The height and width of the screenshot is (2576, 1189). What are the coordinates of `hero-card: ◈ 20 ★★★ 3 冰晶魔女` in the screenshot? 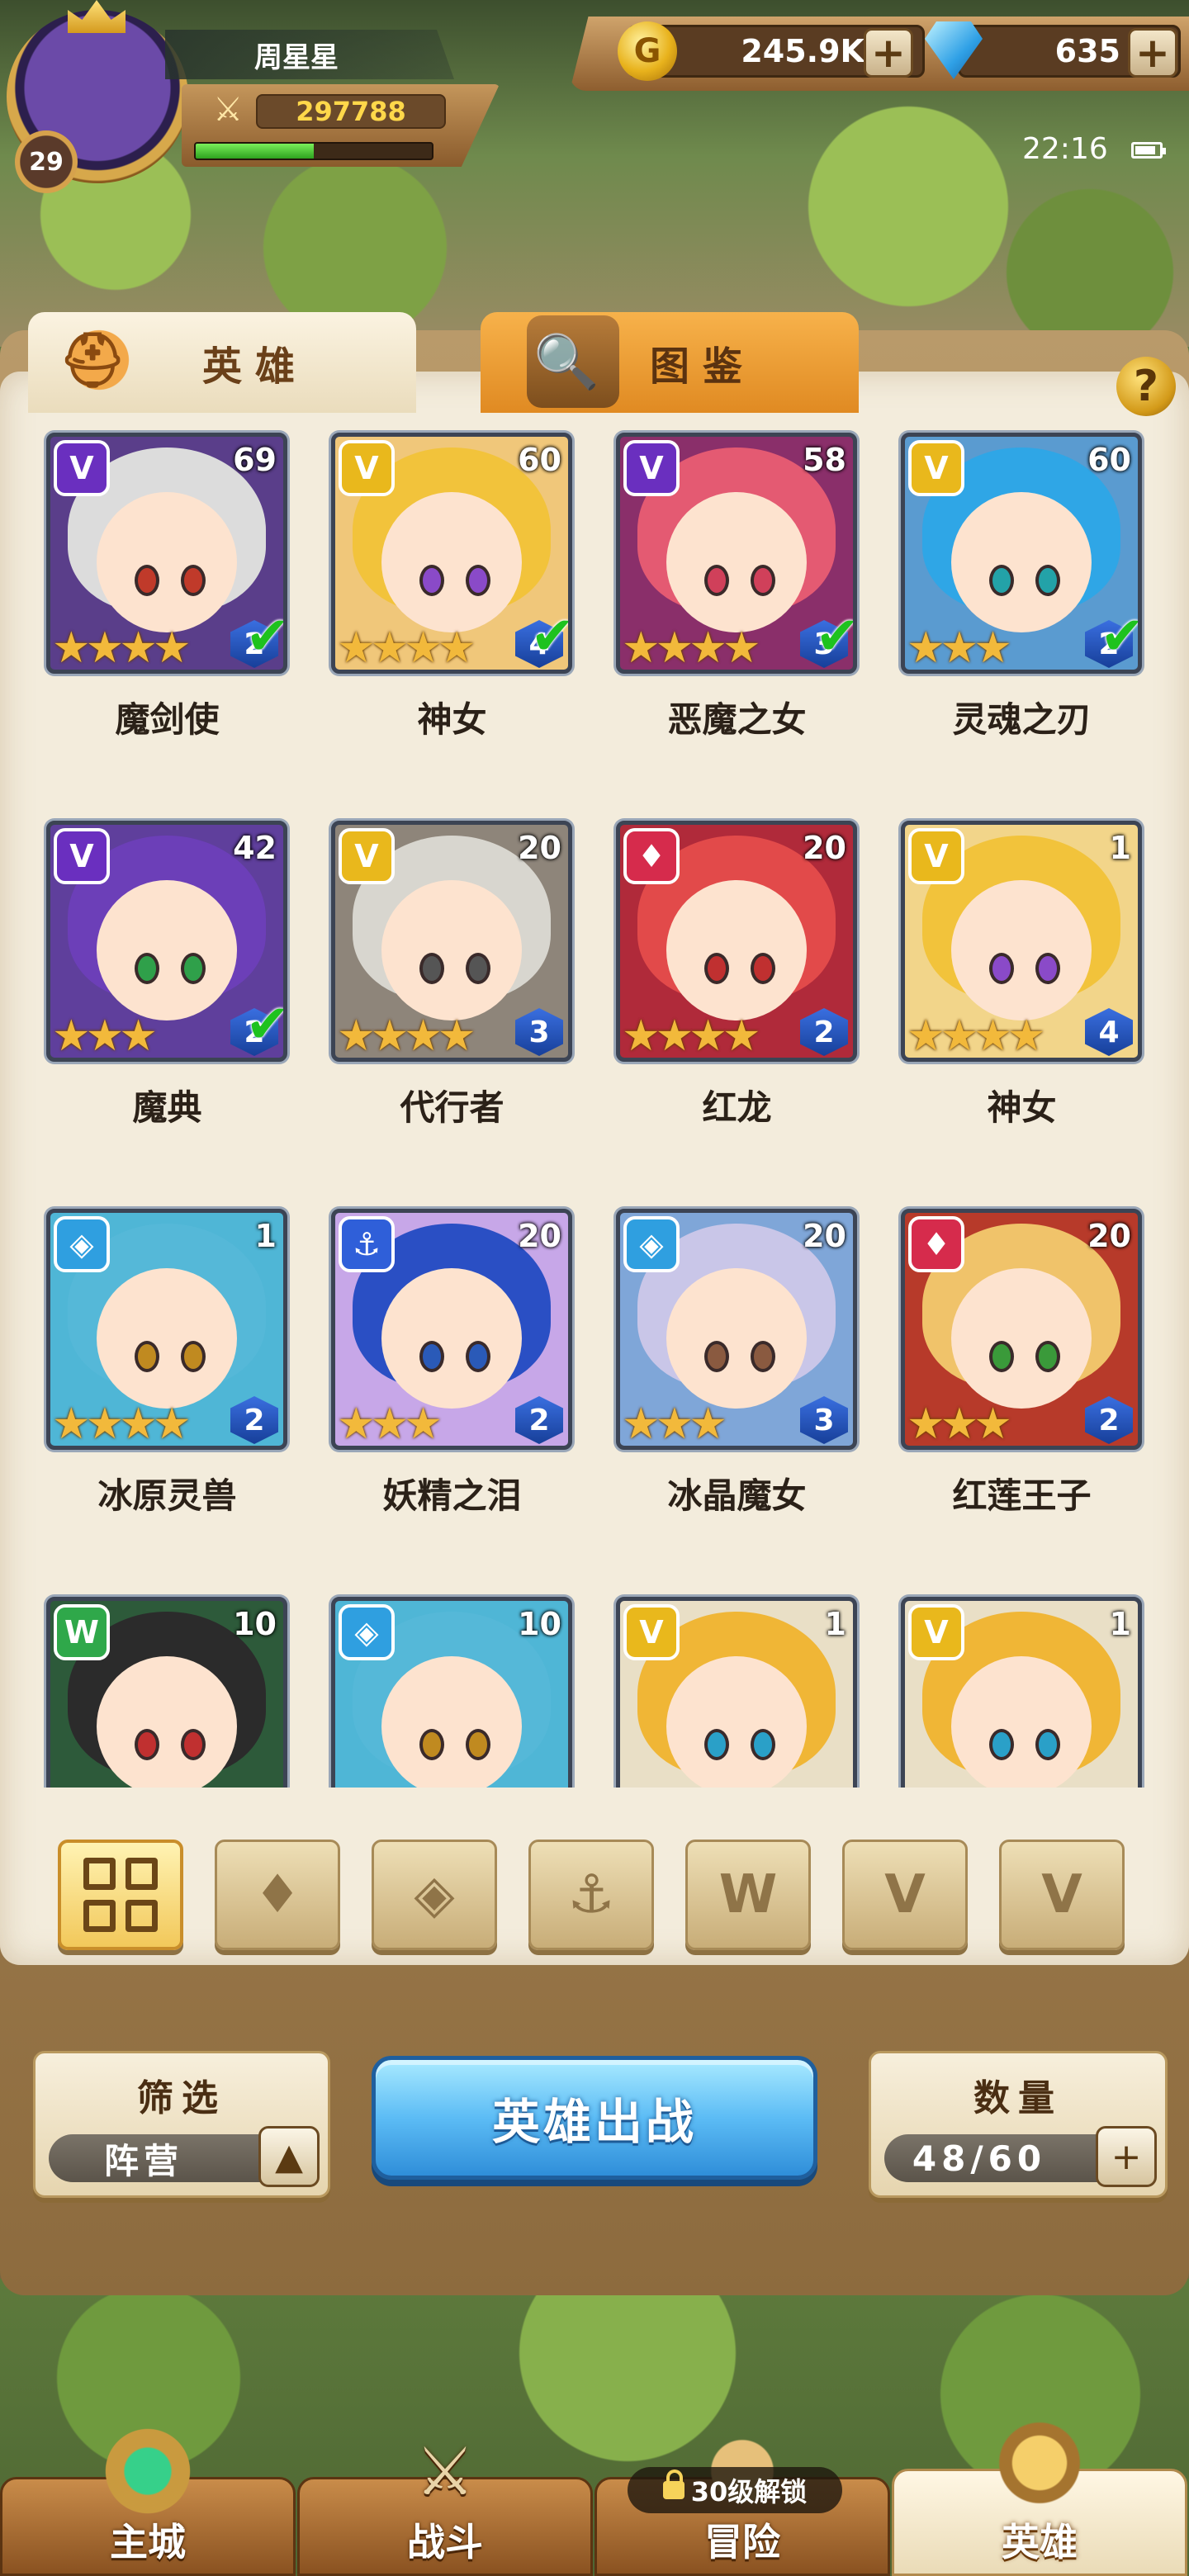 It's located at (736, 1399).